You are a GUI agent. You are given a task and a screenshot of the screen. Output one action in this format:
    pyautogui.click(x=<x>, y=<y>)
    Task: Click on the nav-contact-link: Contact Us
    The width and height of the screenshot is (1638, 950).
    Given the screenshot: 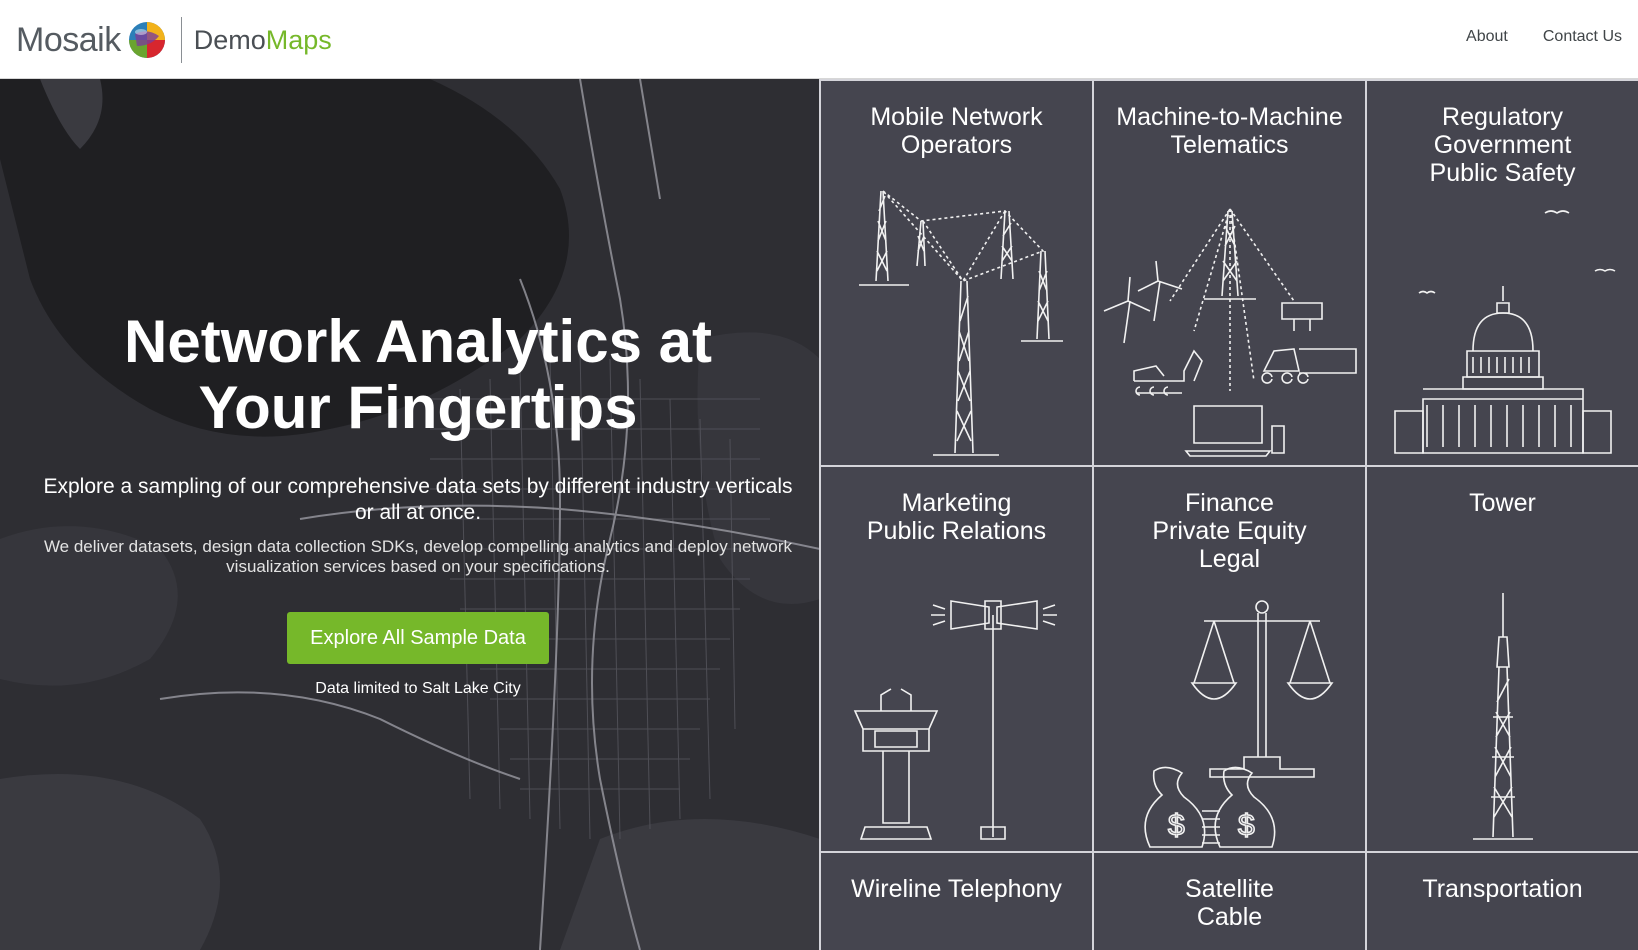 What is the action you would take?
    pyautogui.click(x=1582, y=37)
    